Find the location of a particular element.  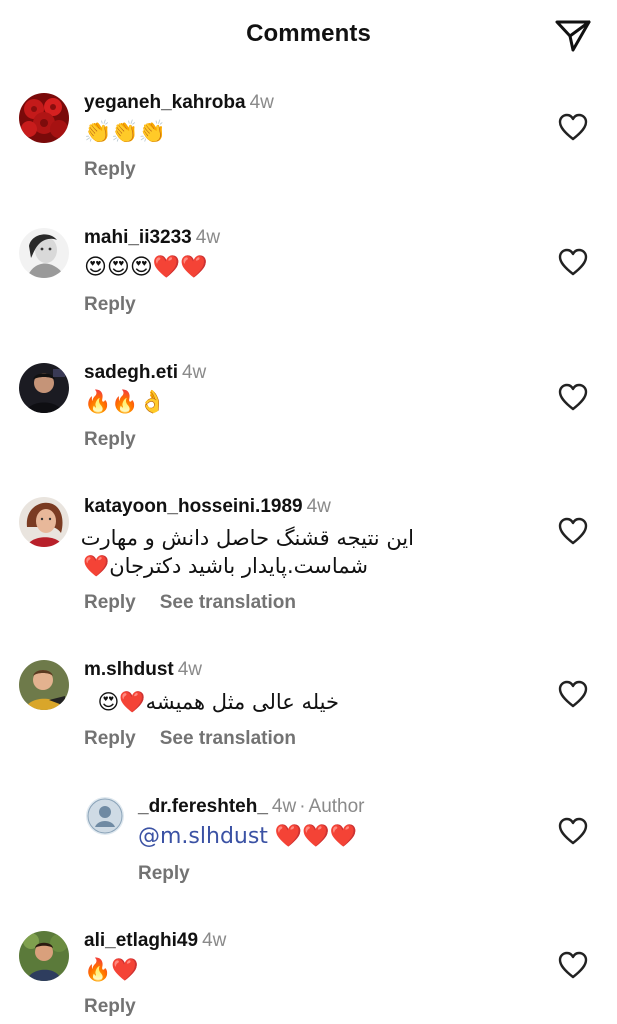

comment-meta: sadegh.eti 4w is located at coordinates (145, 373).